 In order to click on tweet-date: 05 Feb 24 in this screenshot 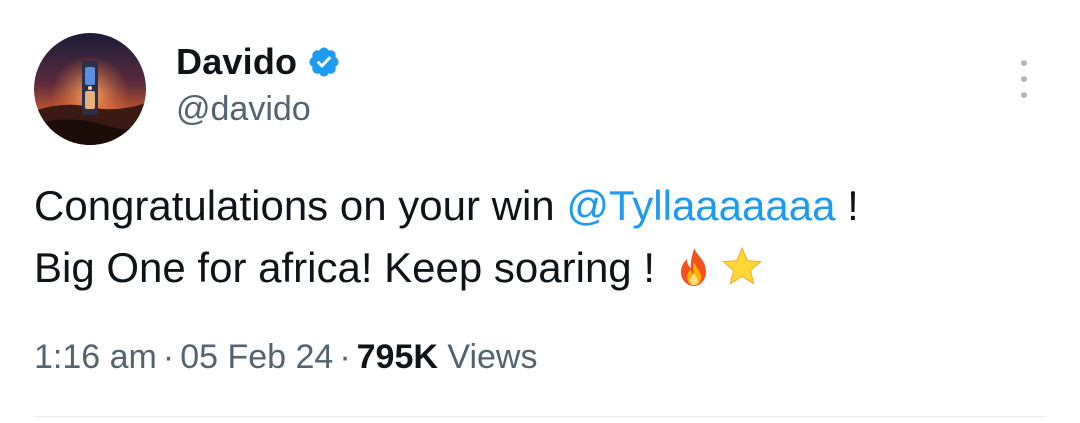, I will do `click(256, 357)`.